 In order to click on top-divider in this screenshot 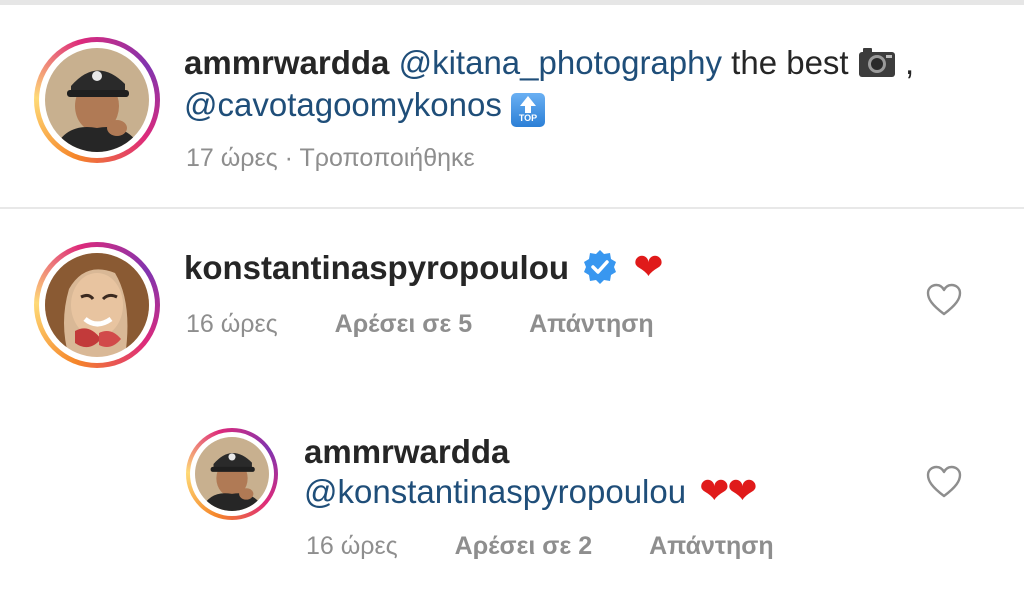, I will do `click(512, 2)`.